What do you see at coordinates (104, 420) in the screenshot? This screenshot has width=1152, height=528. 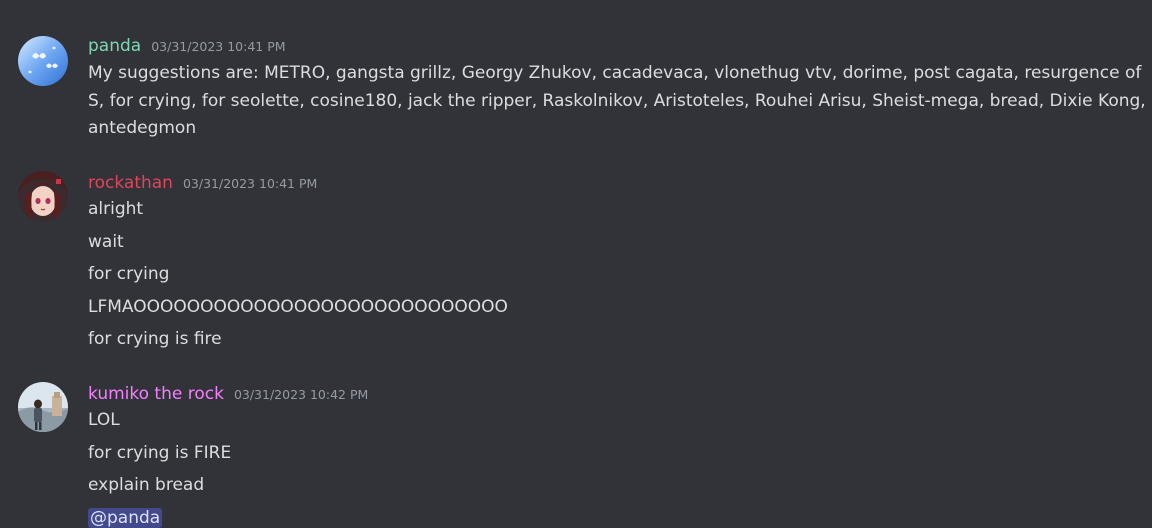 I see `message-text: LOL` at bounding box center [104, 420].